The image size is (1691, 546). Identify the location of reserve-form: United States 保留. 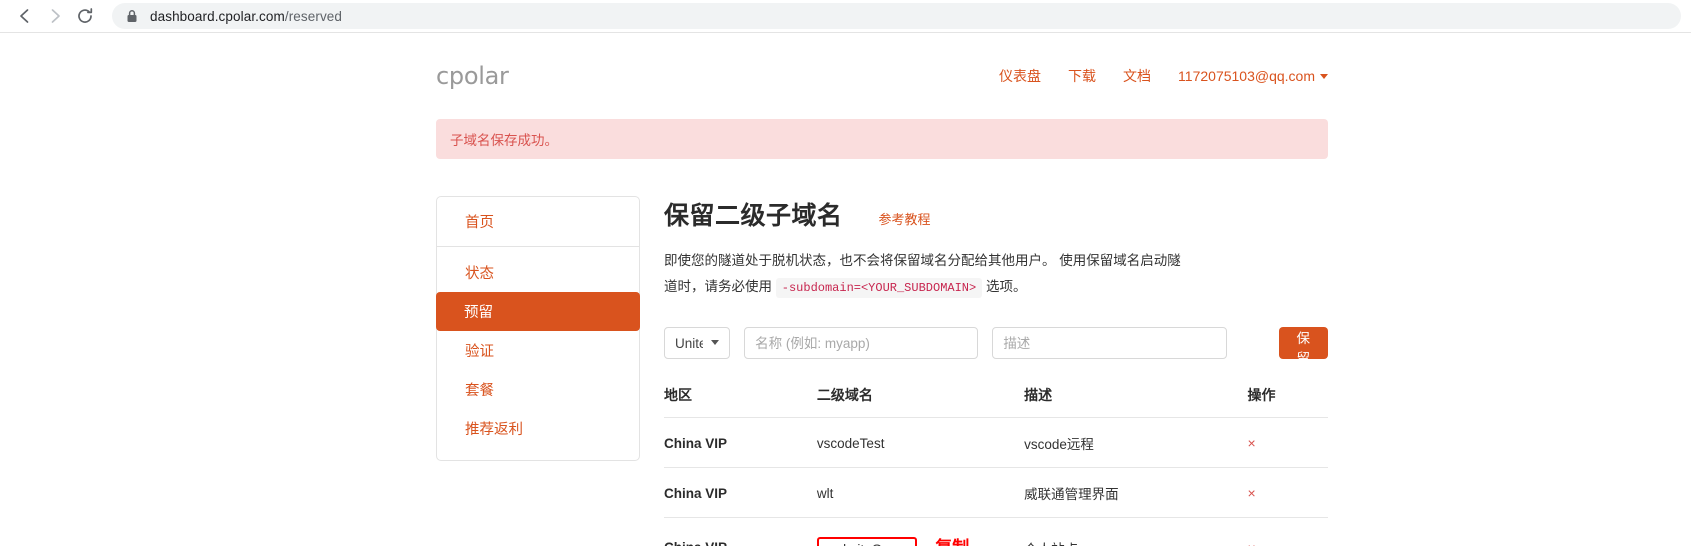
(996, 346).